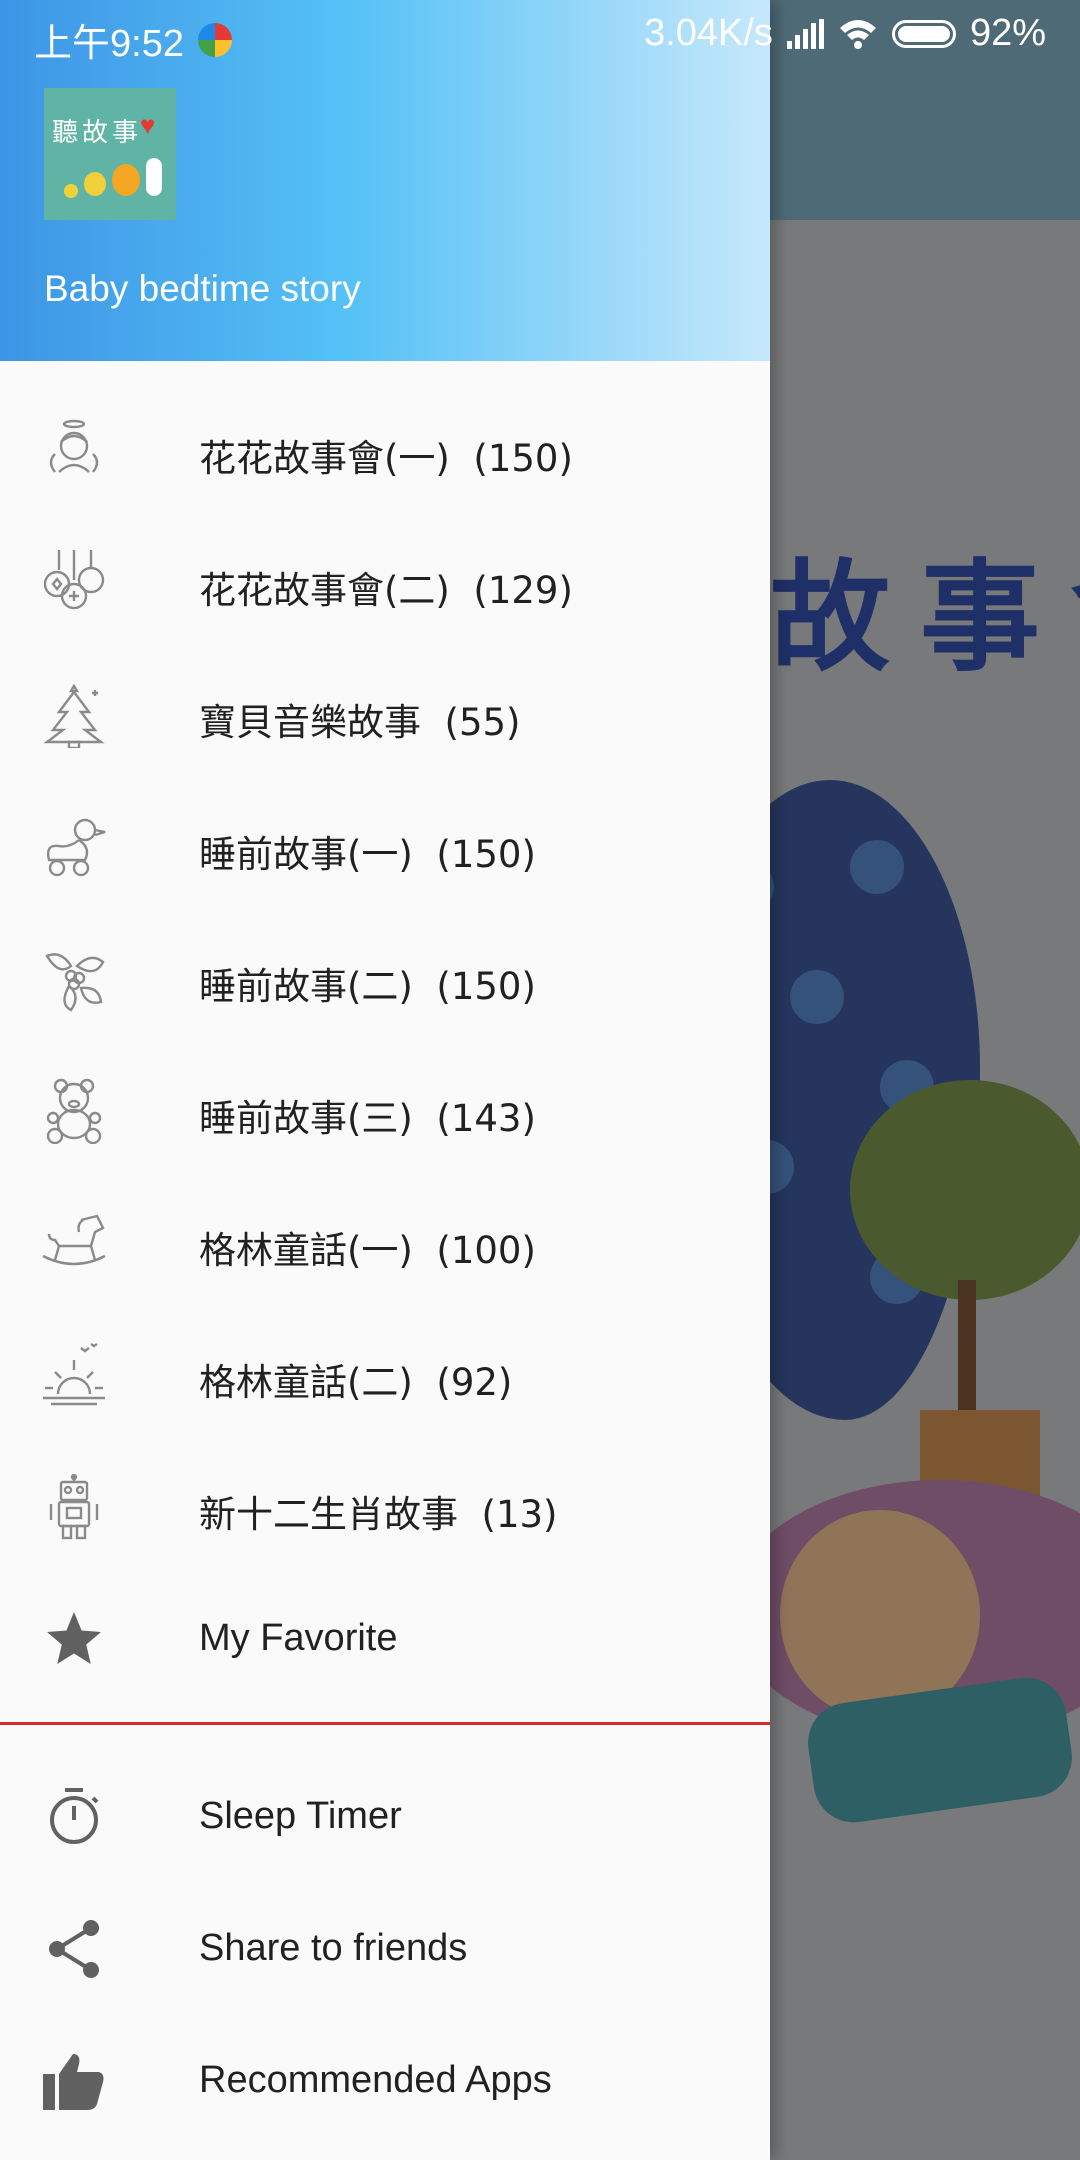  What do you see at coordinates (386, 590) in the screenshot?
I see `category-label: 花花故事會(二) (129)` at bounding box center [386, 590].